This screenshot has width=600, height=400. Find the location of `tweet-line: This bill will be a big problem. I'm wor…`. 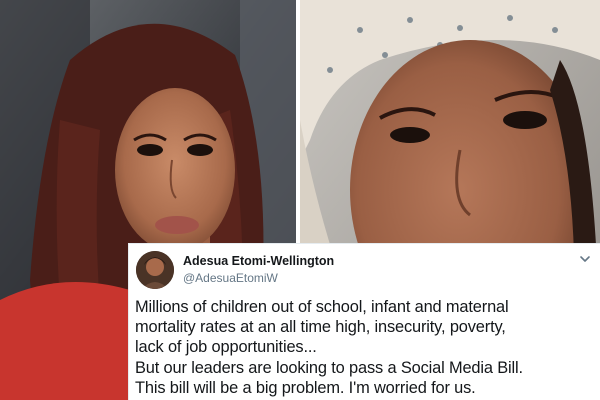

tweet-line: This bill will be a big problem. I'm wor… is located at coordinates (305, 387).